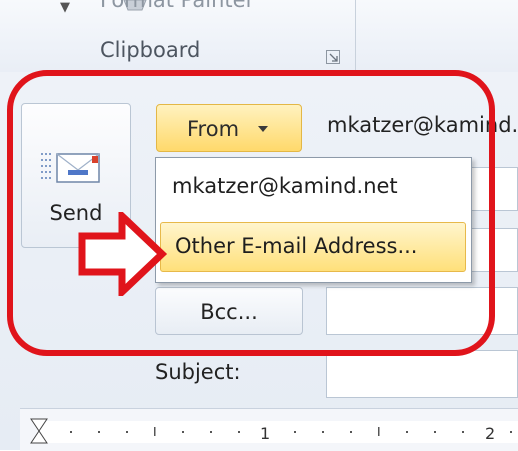 This screenshot has width=518, height=451. Describe the element at coordinates (265, 433) in the screenshot. I see `ruler-mark-1: 1` at that location.